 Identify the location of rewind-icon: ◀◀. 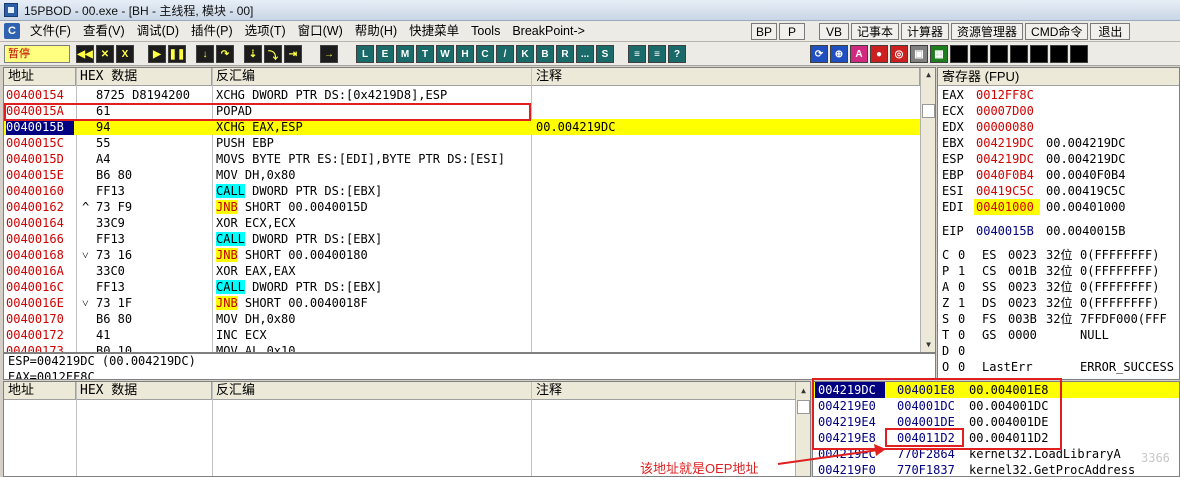
(85, 54).